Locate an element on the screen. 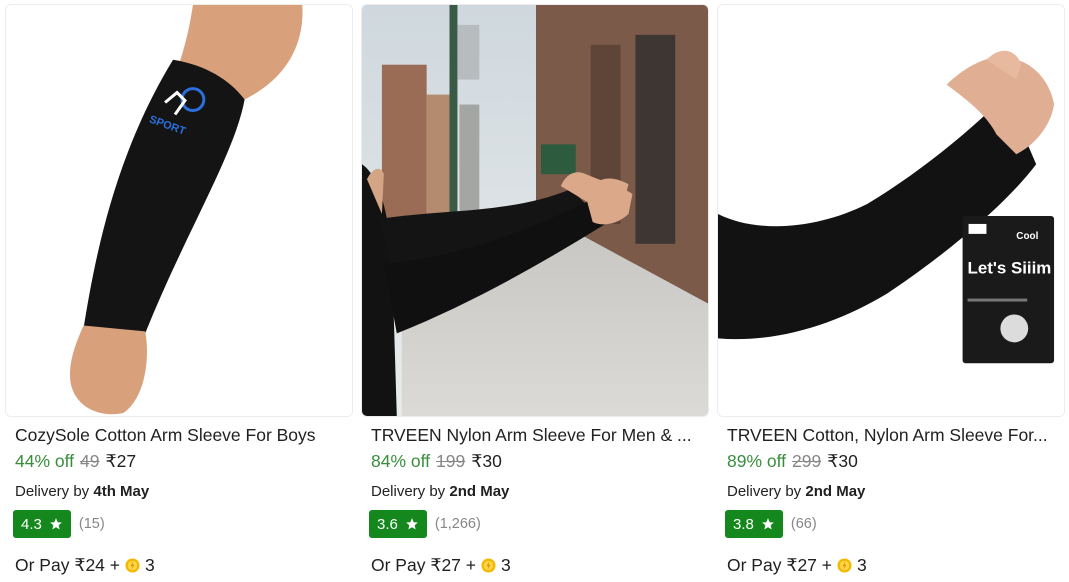 This screenshot has width=1069, height=582. discount-percent: 89% off is located at coordinates (757, 461).